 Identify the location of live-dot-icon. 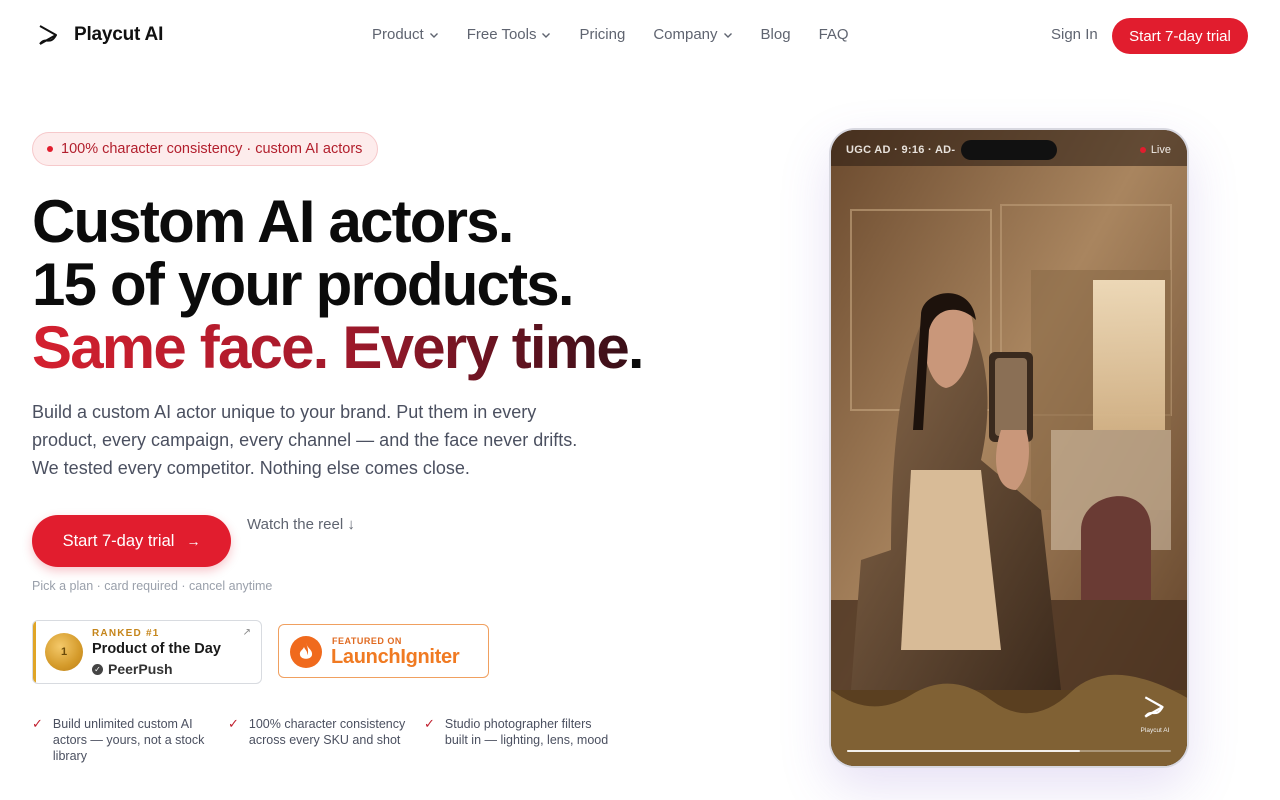
(1142, 150).